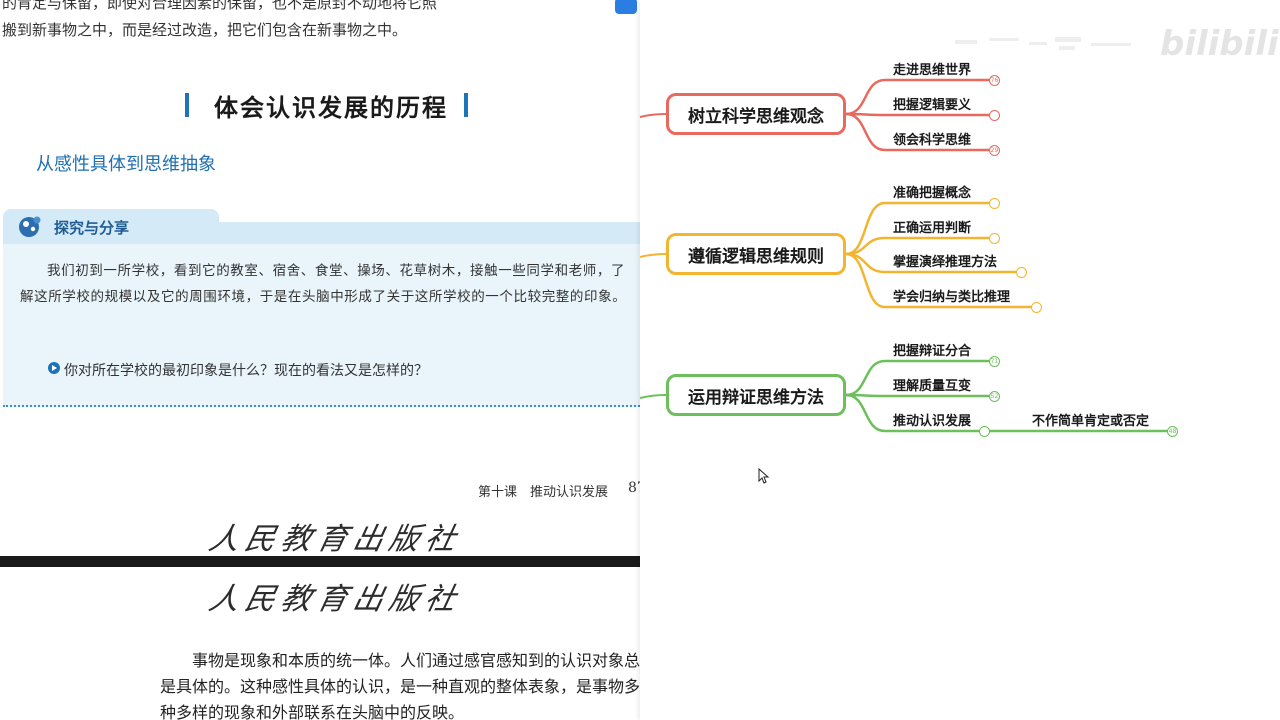 Image resolution: width=1280 pixels, height=720 pixels. What do you see at coordinates (994, 396) in the screenshot?
I see `topic-badge: 52` at bounding box center [994, 396].